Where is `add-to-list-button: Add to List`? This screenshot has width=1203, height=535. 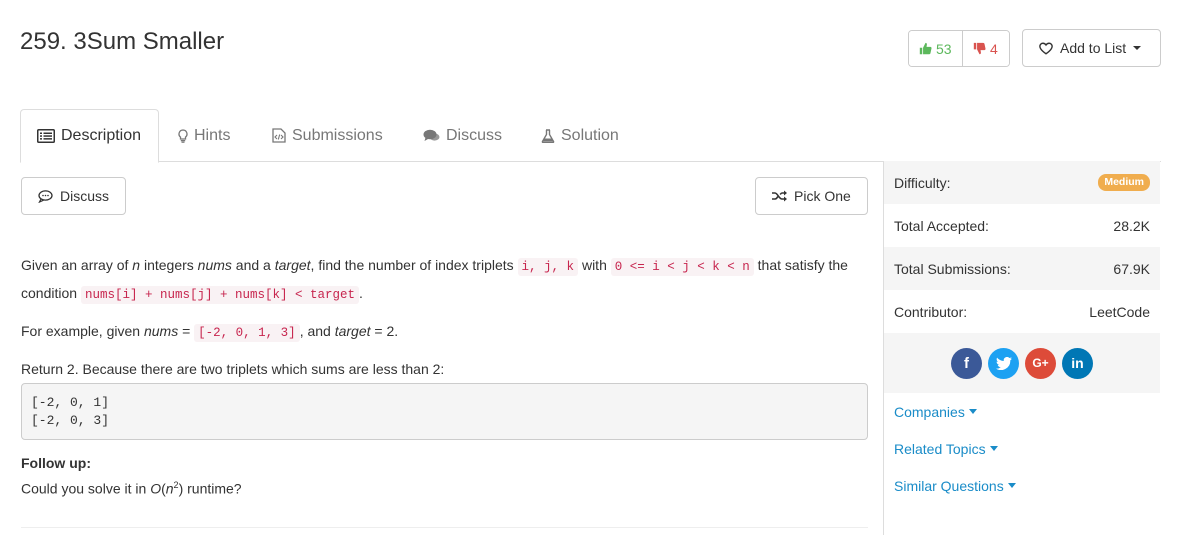
add-to-list-button: Add to List is located at coordinates (1091, 48).